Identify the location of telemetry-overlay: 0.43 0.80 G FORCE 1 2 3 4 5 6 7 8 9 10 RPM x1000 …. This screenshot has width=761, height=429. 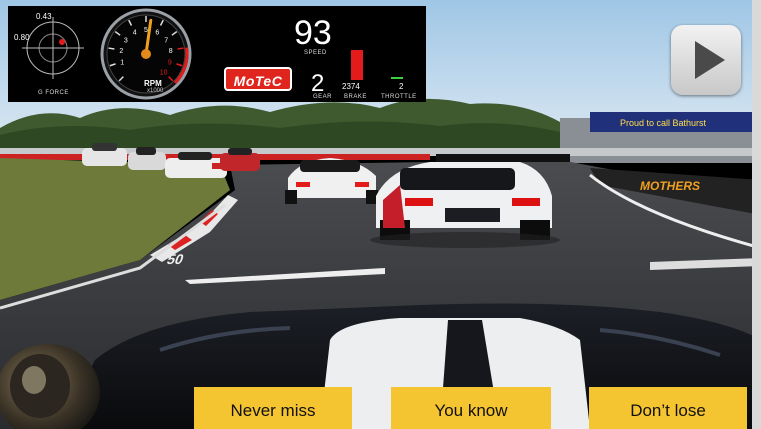
(217, 54).